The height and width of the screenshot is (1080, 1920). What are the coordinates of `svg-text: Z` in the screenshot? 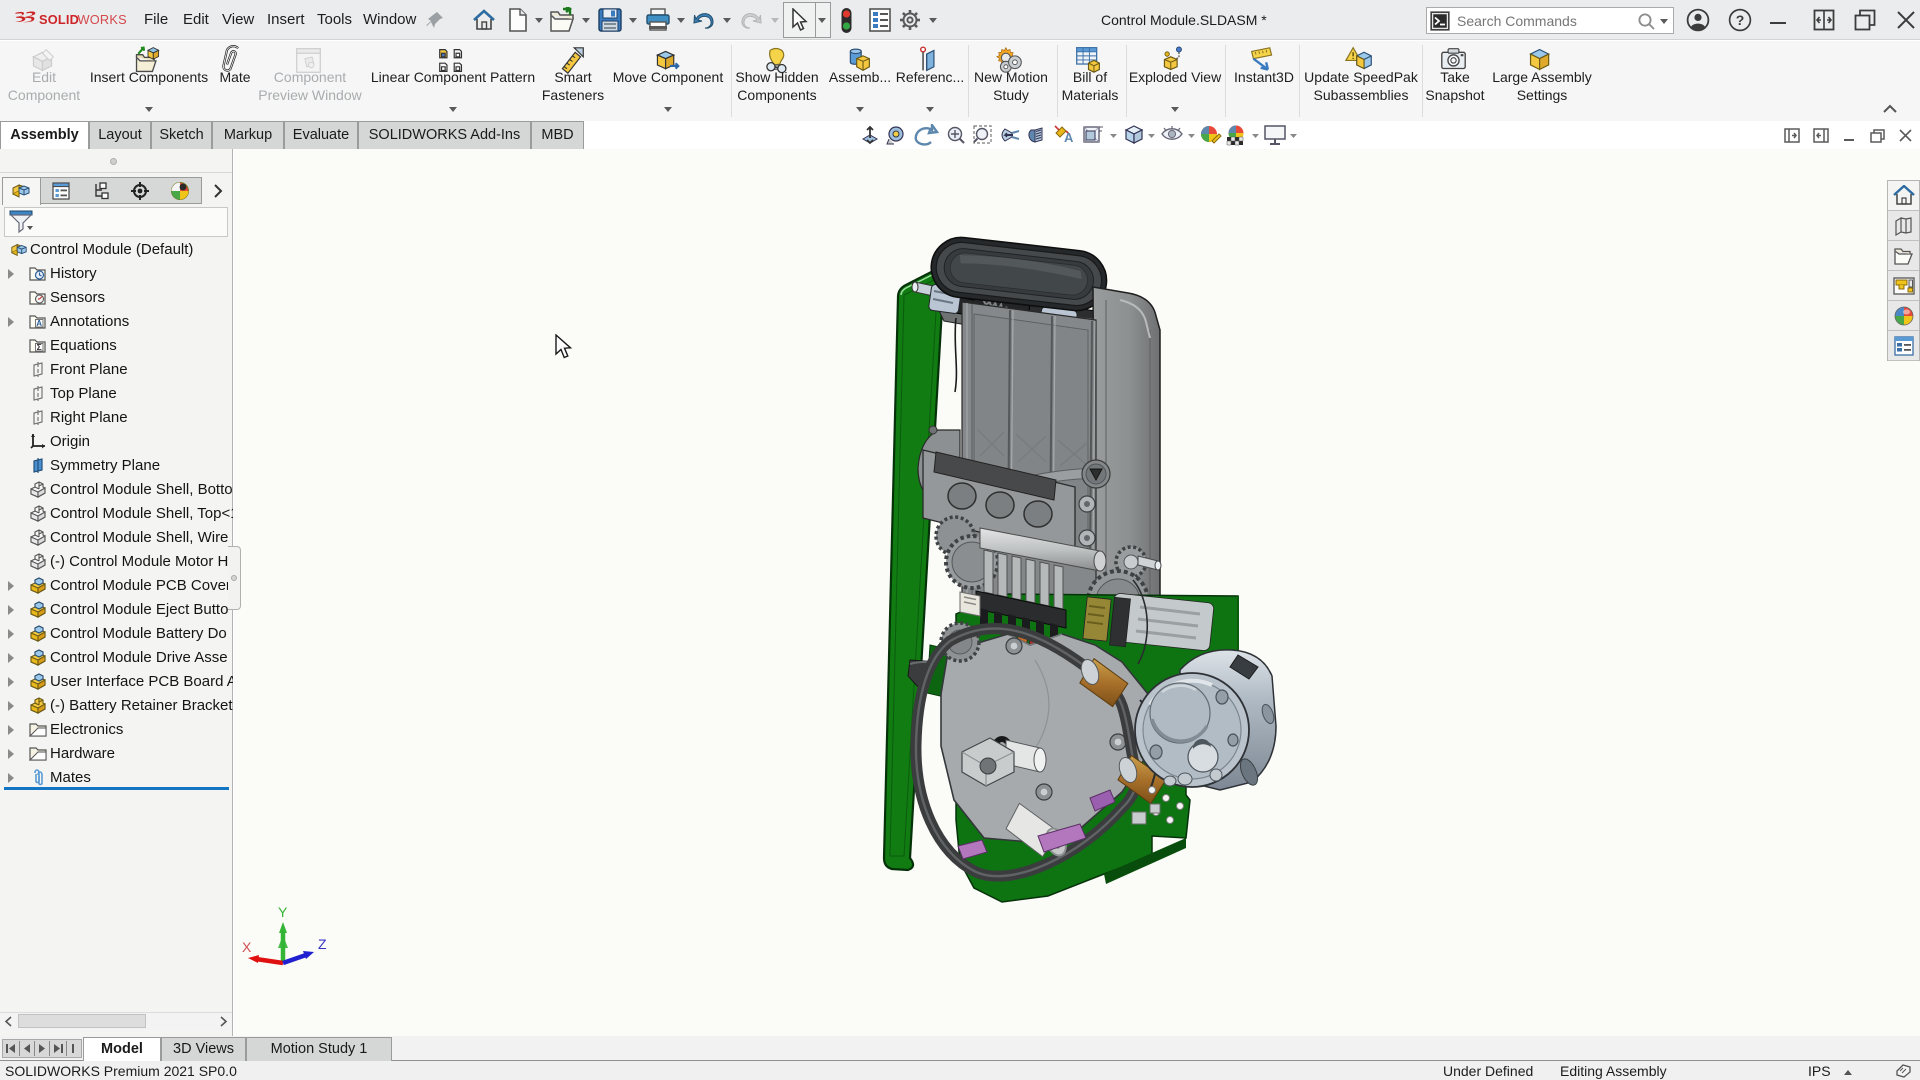 It's located at (322, 944).